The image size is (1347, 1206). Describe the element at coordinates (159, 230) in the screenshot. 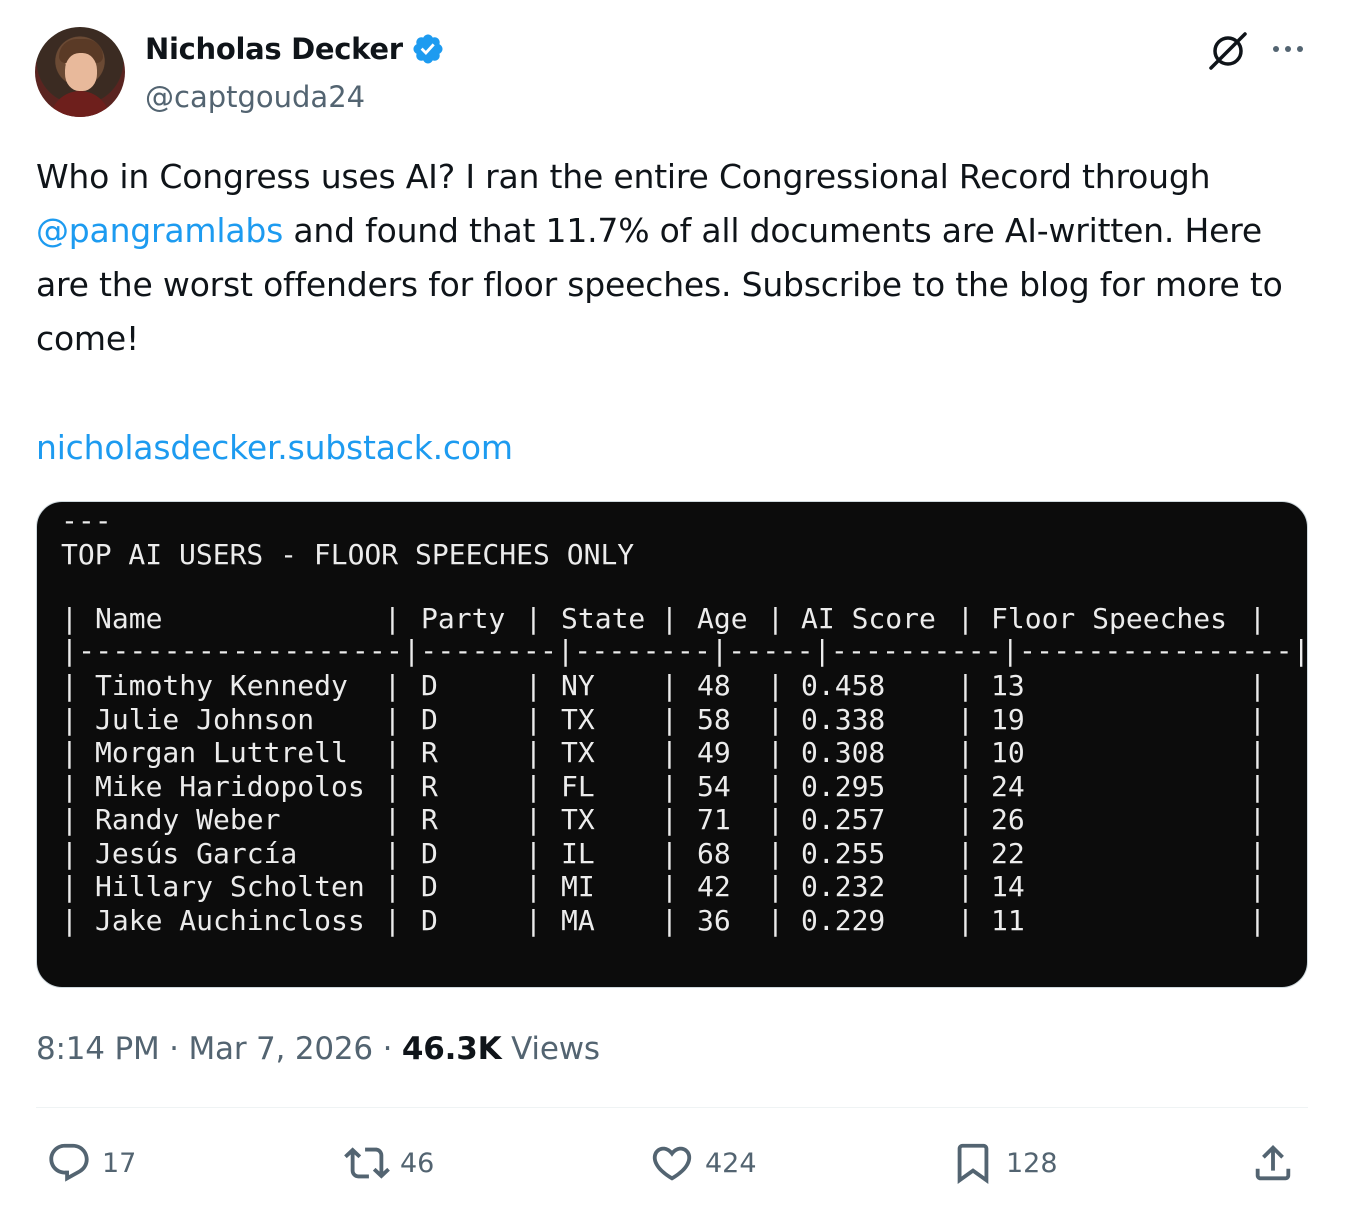

I see `mention-link: @pangramlabs` at that location.